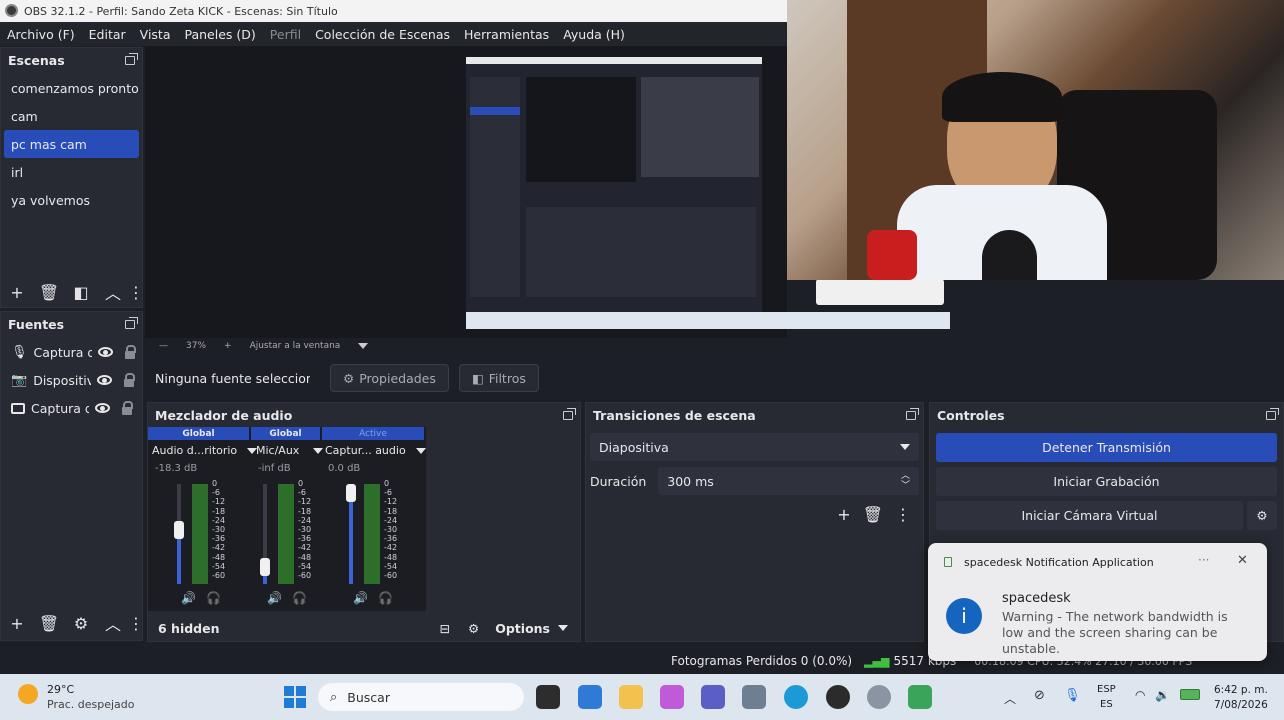 The height and width of the screenshot is (720, 1284). I want to click on hidden-count: 6 hidden, so click(189, 628).